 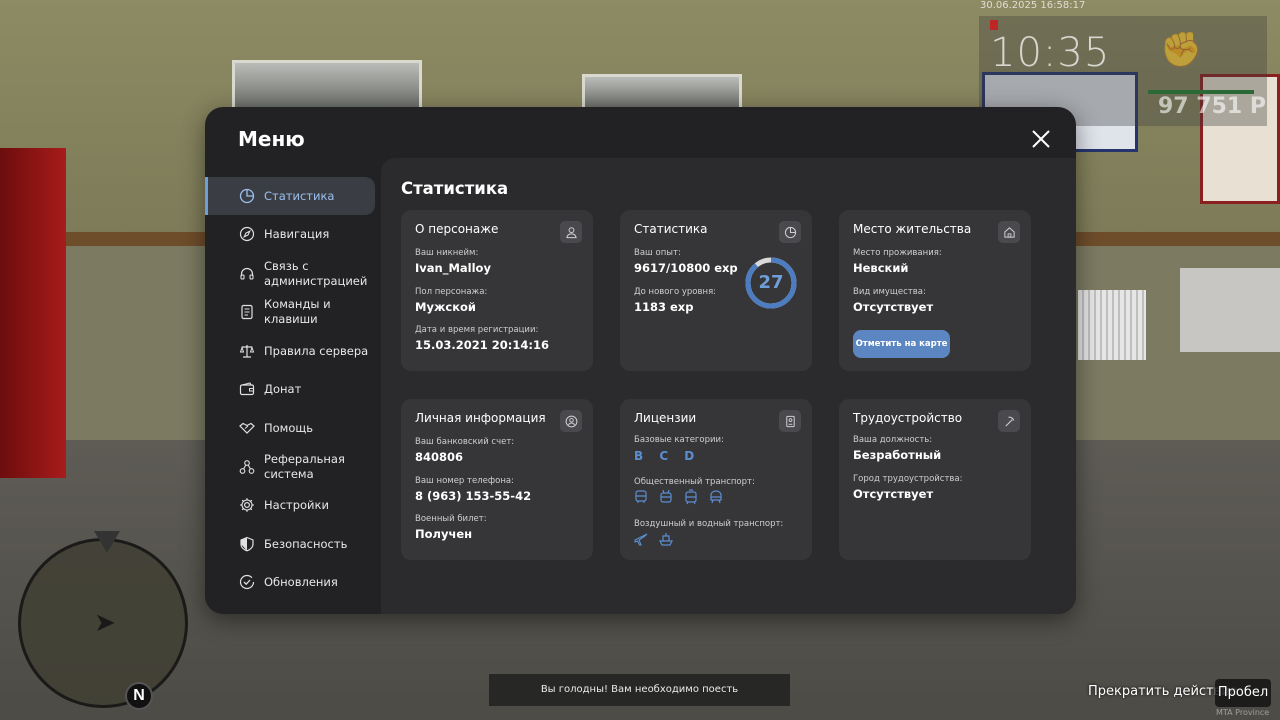 I want to click on hud-timestamp: 30.06.2025 16:58:17, so click(x=1033, y=5).